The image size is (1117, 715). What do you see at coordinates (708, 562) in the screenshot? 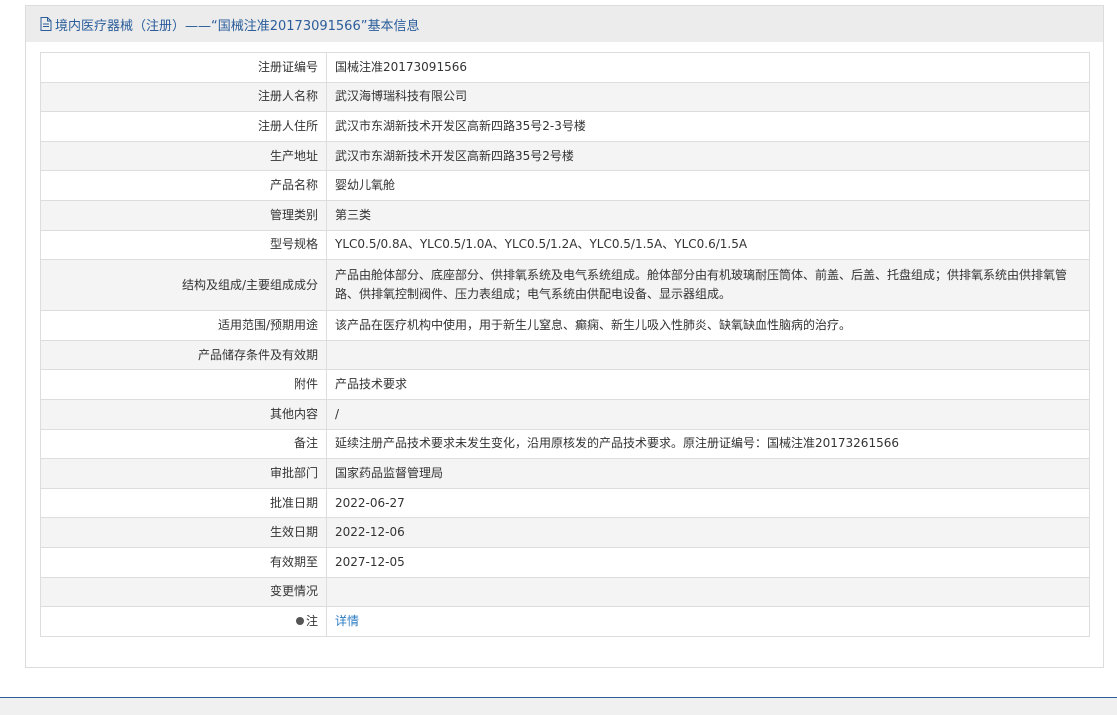
I see `row-value: 2027-12-05` at bounding box center [708, 562].